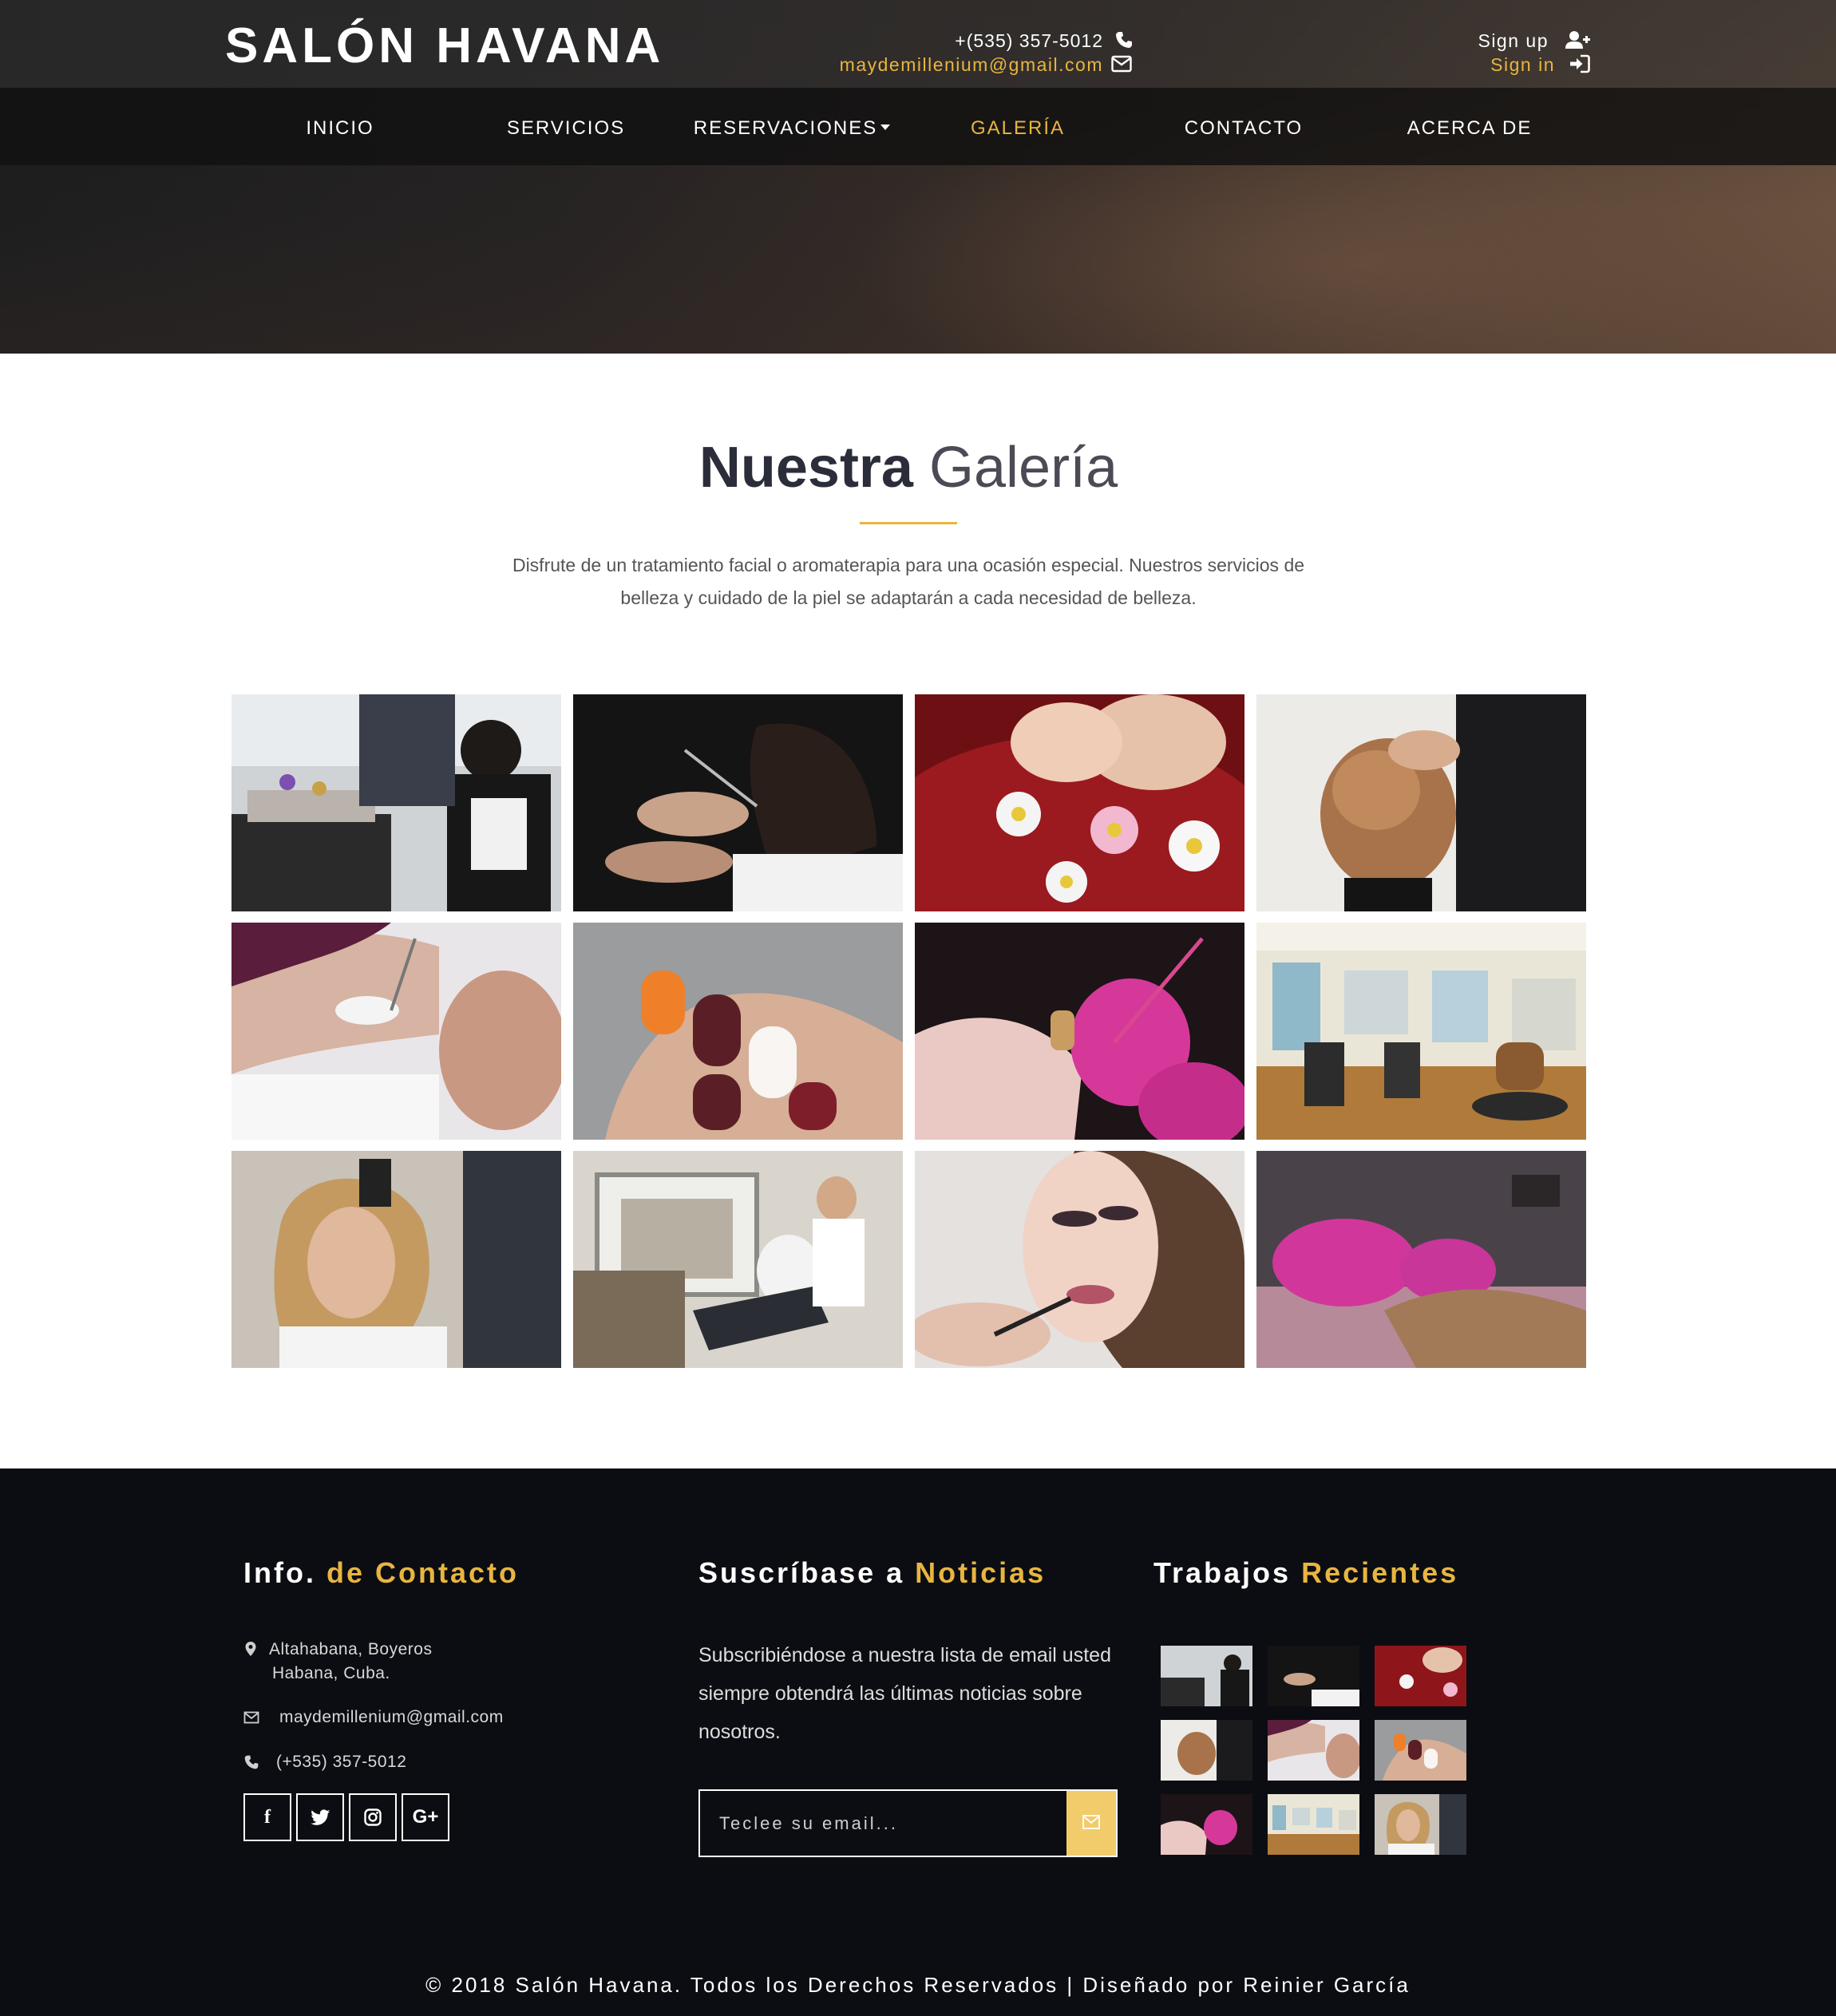  I want to click on google-plus-icon: G+, so click(426, 1817).